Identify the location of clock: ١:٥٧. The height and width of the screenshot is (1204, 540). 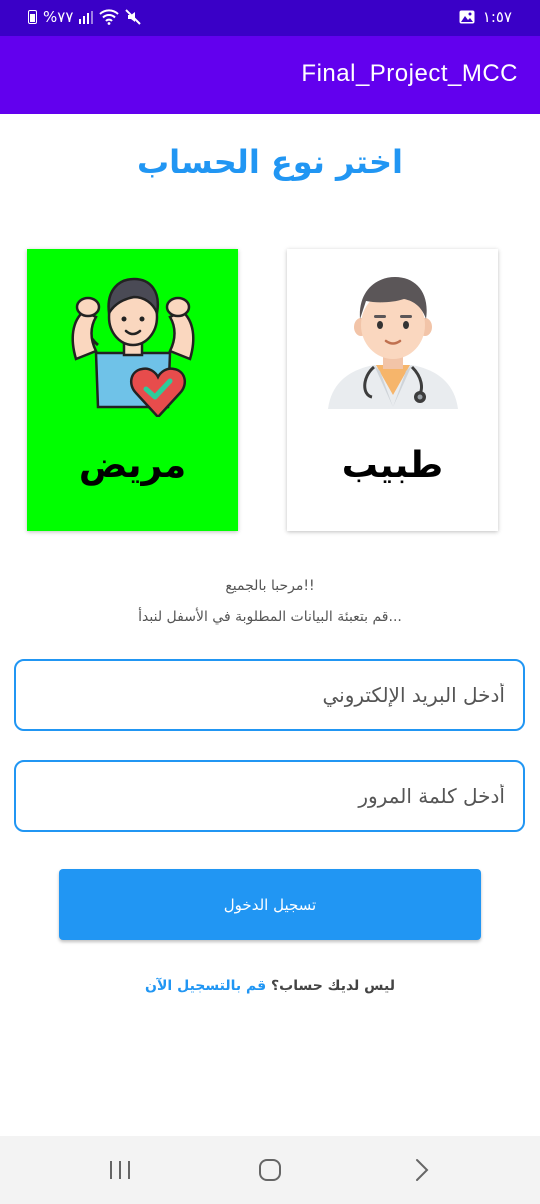
(497, 17).